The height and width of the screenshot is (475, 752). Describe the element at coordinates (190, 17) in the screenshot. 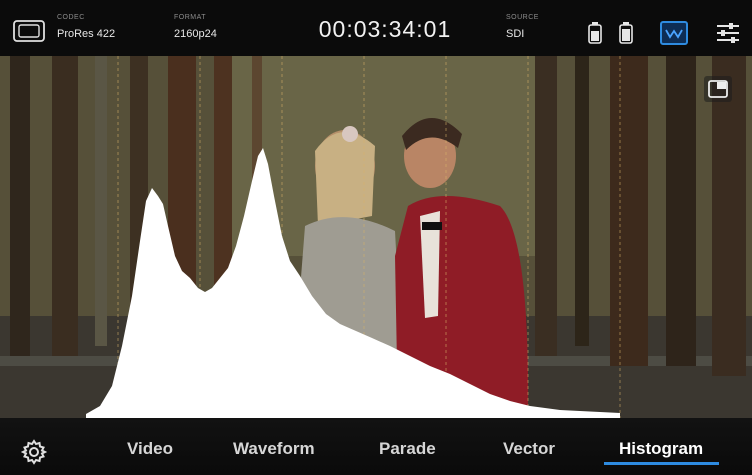

I see `format-label: FORMAT` at that location.